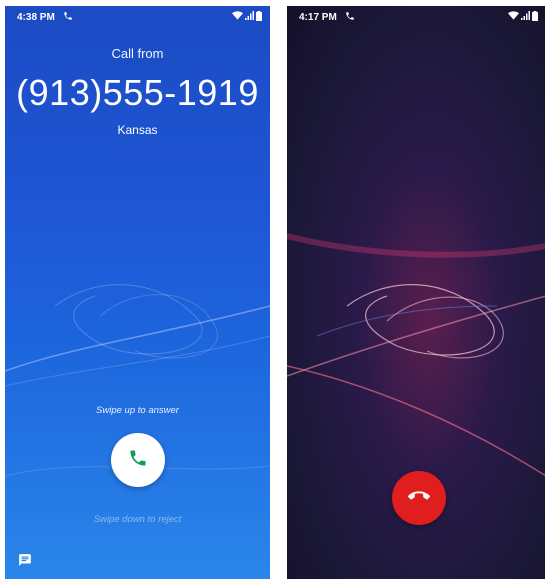  I want to click on status-bar: 4:17 PM, so click(416, 17).